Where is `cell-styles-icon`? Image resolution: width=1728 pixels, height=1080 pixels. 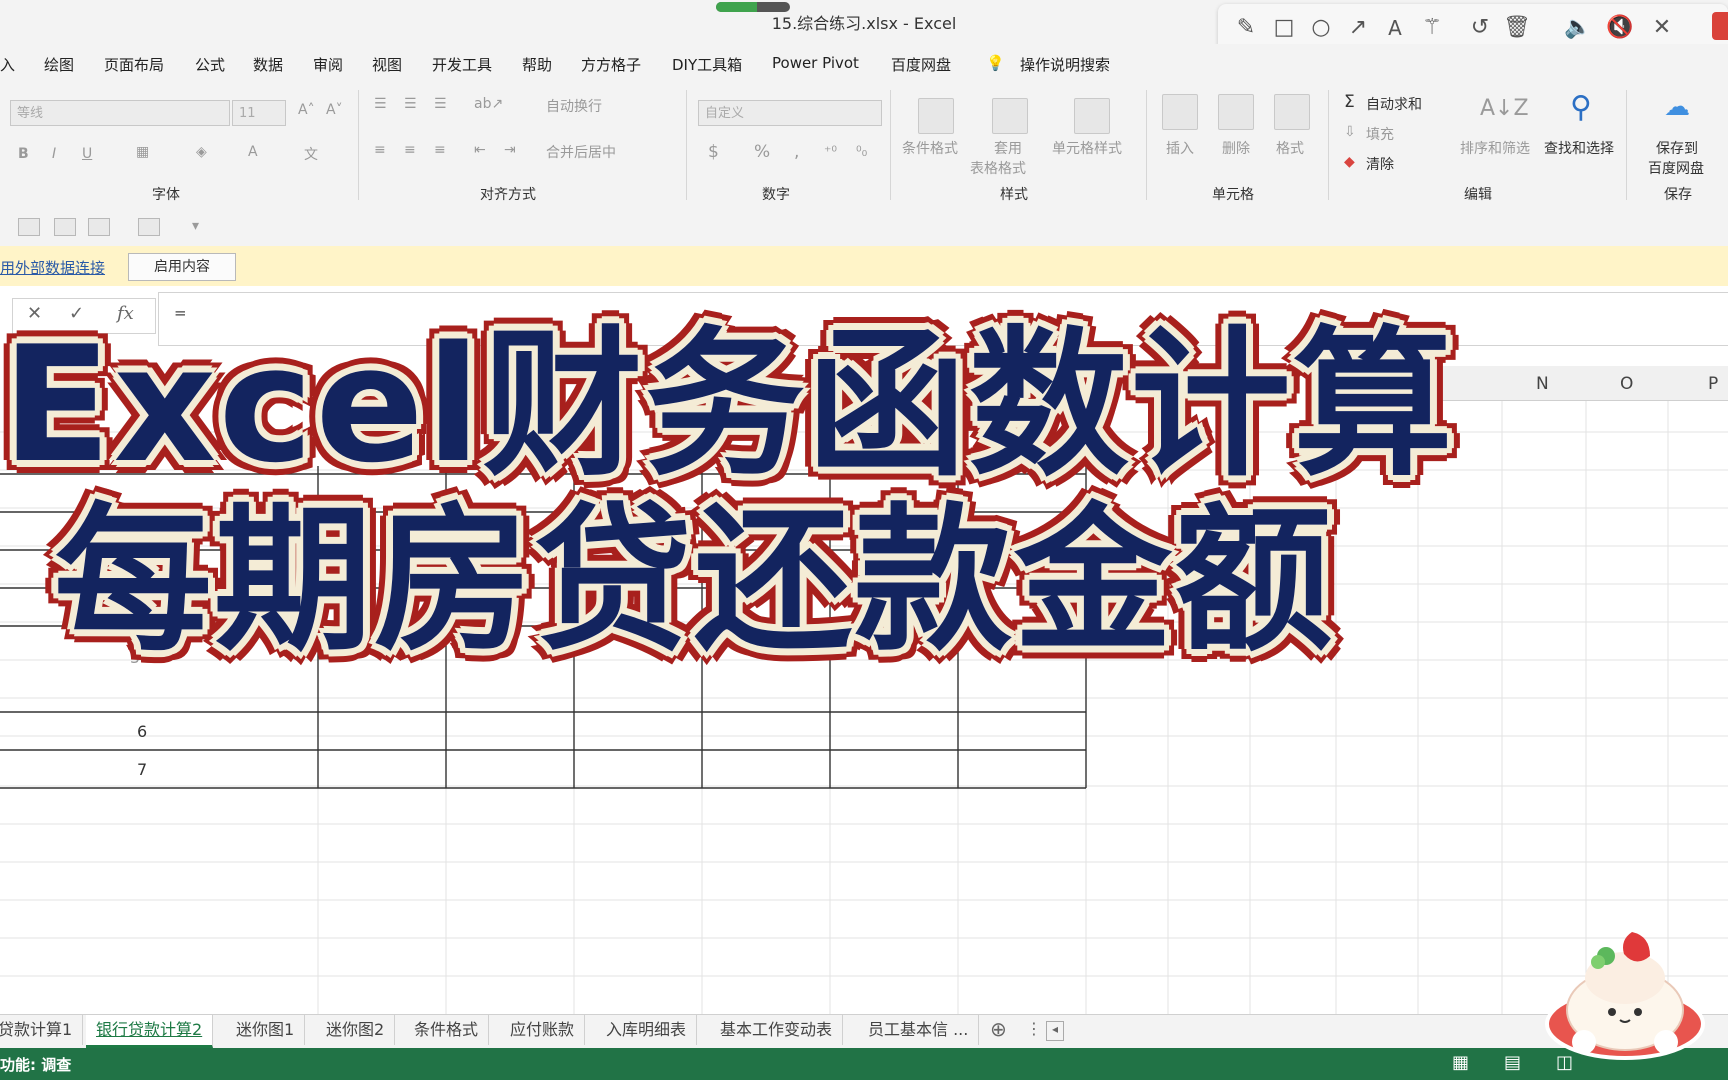
cell-styles-icon is located at coordinates (1092, 116).